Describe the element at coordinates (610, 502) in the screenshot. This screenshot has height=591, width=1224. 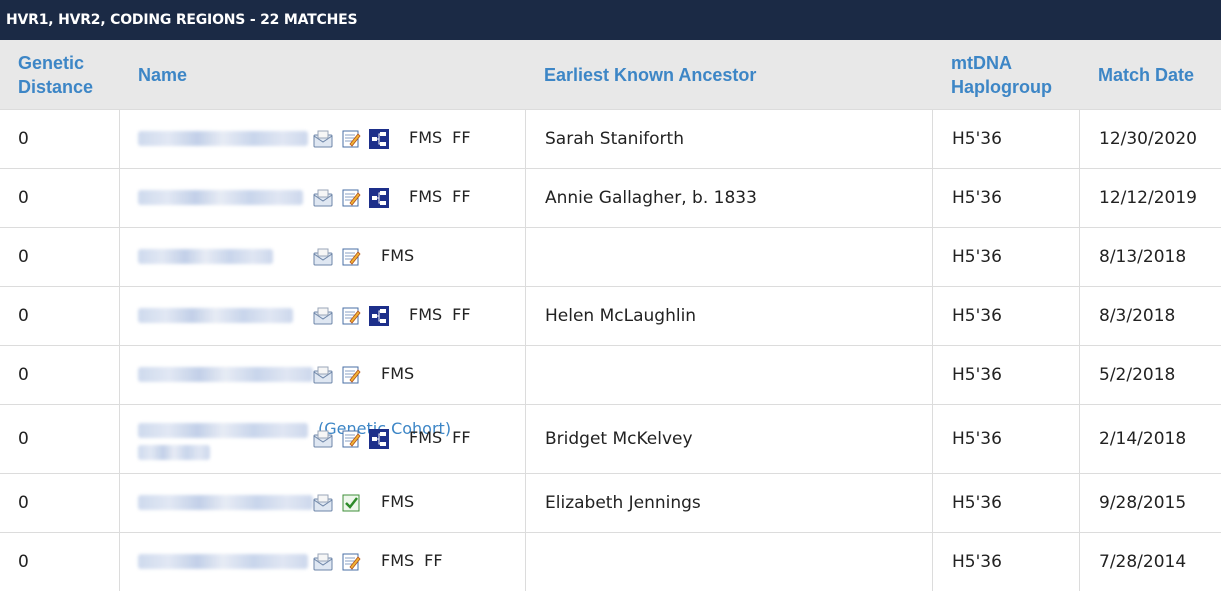
I see `table-row: 0 FMS Elizabeth Jennings H5'36 9/28/2015` at that location.